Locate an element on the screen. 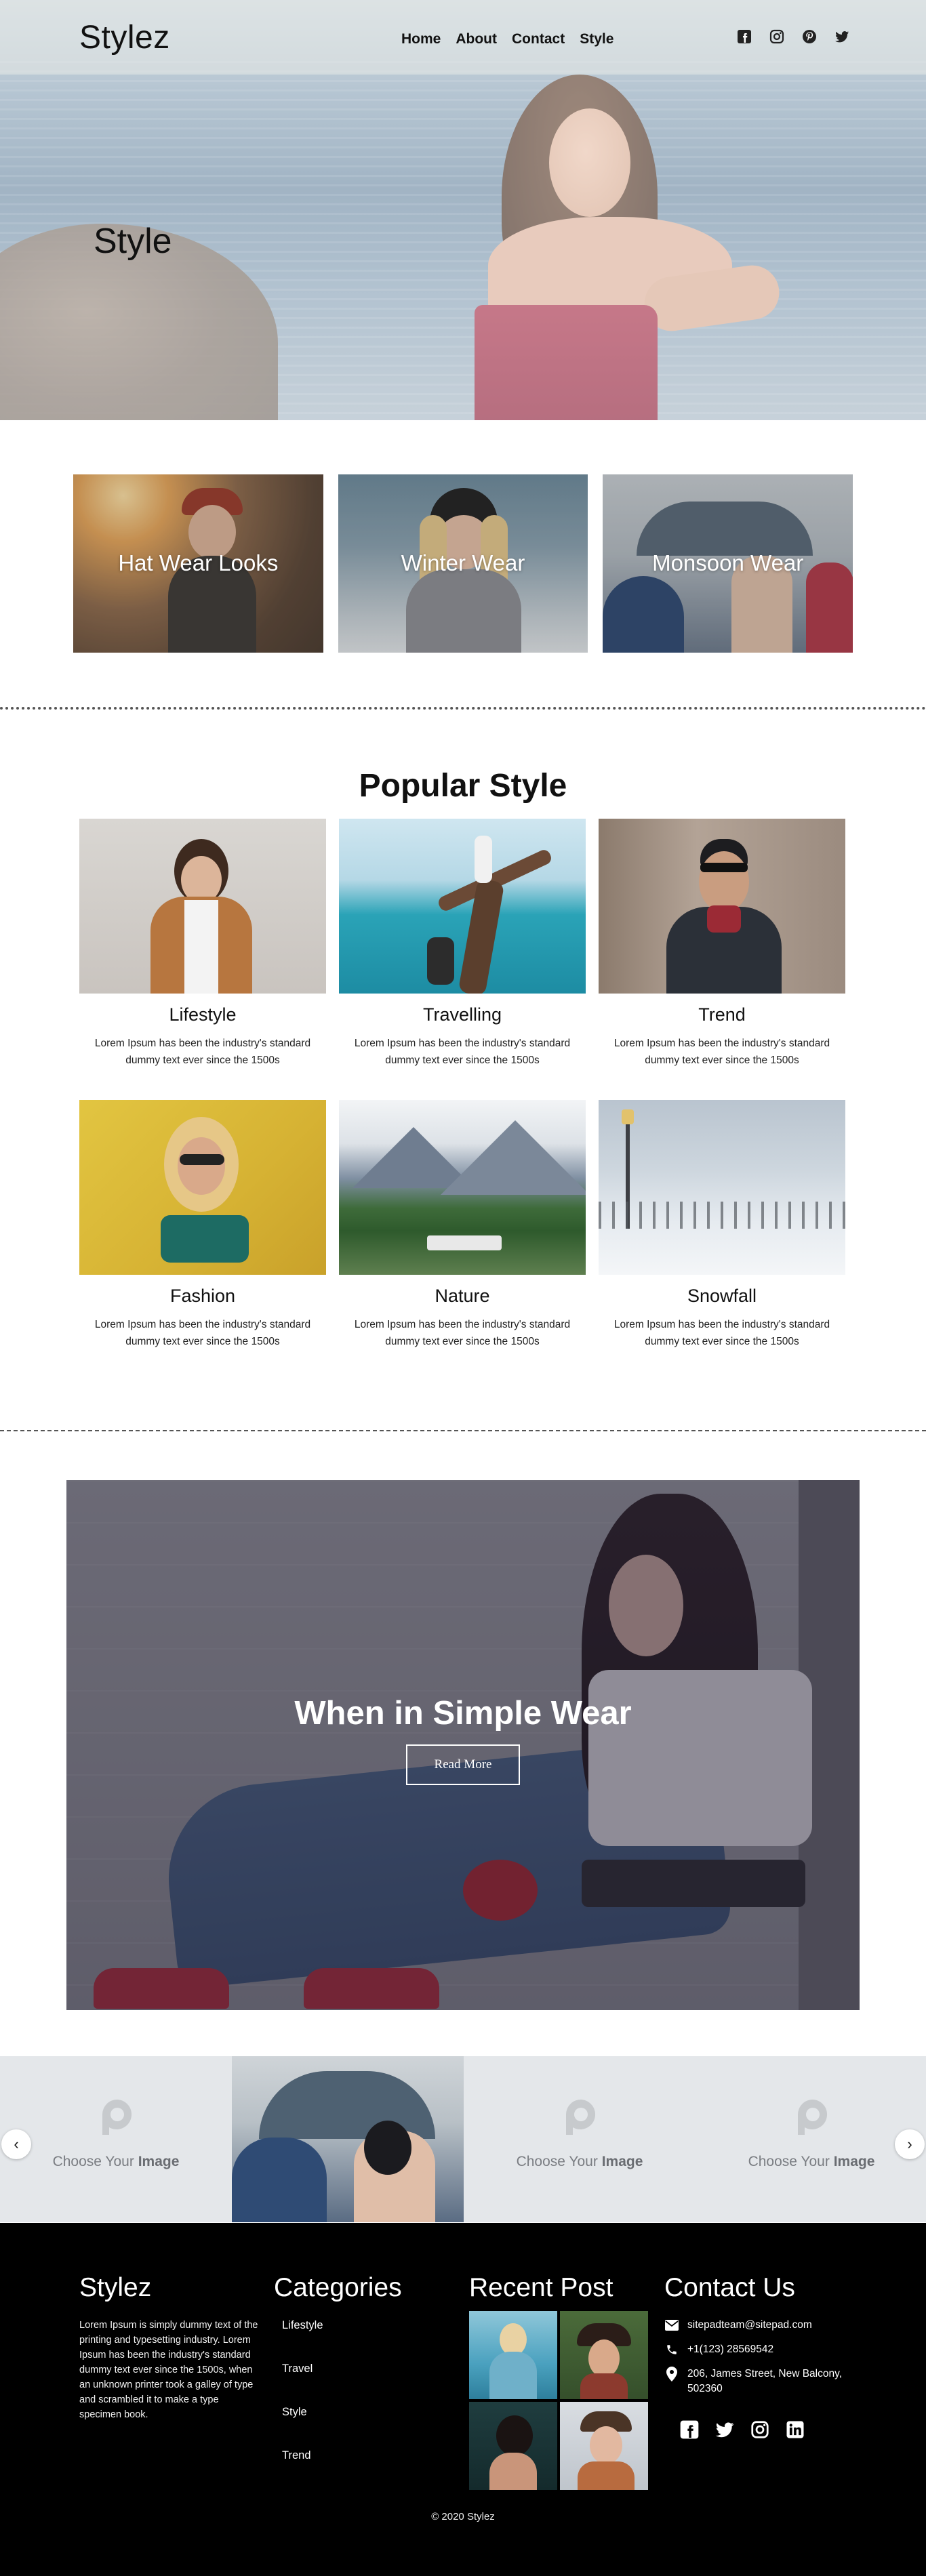 This screenshot has height=2576, width=926. footer-category-link: Travel is located at coordinates (297, 2369).